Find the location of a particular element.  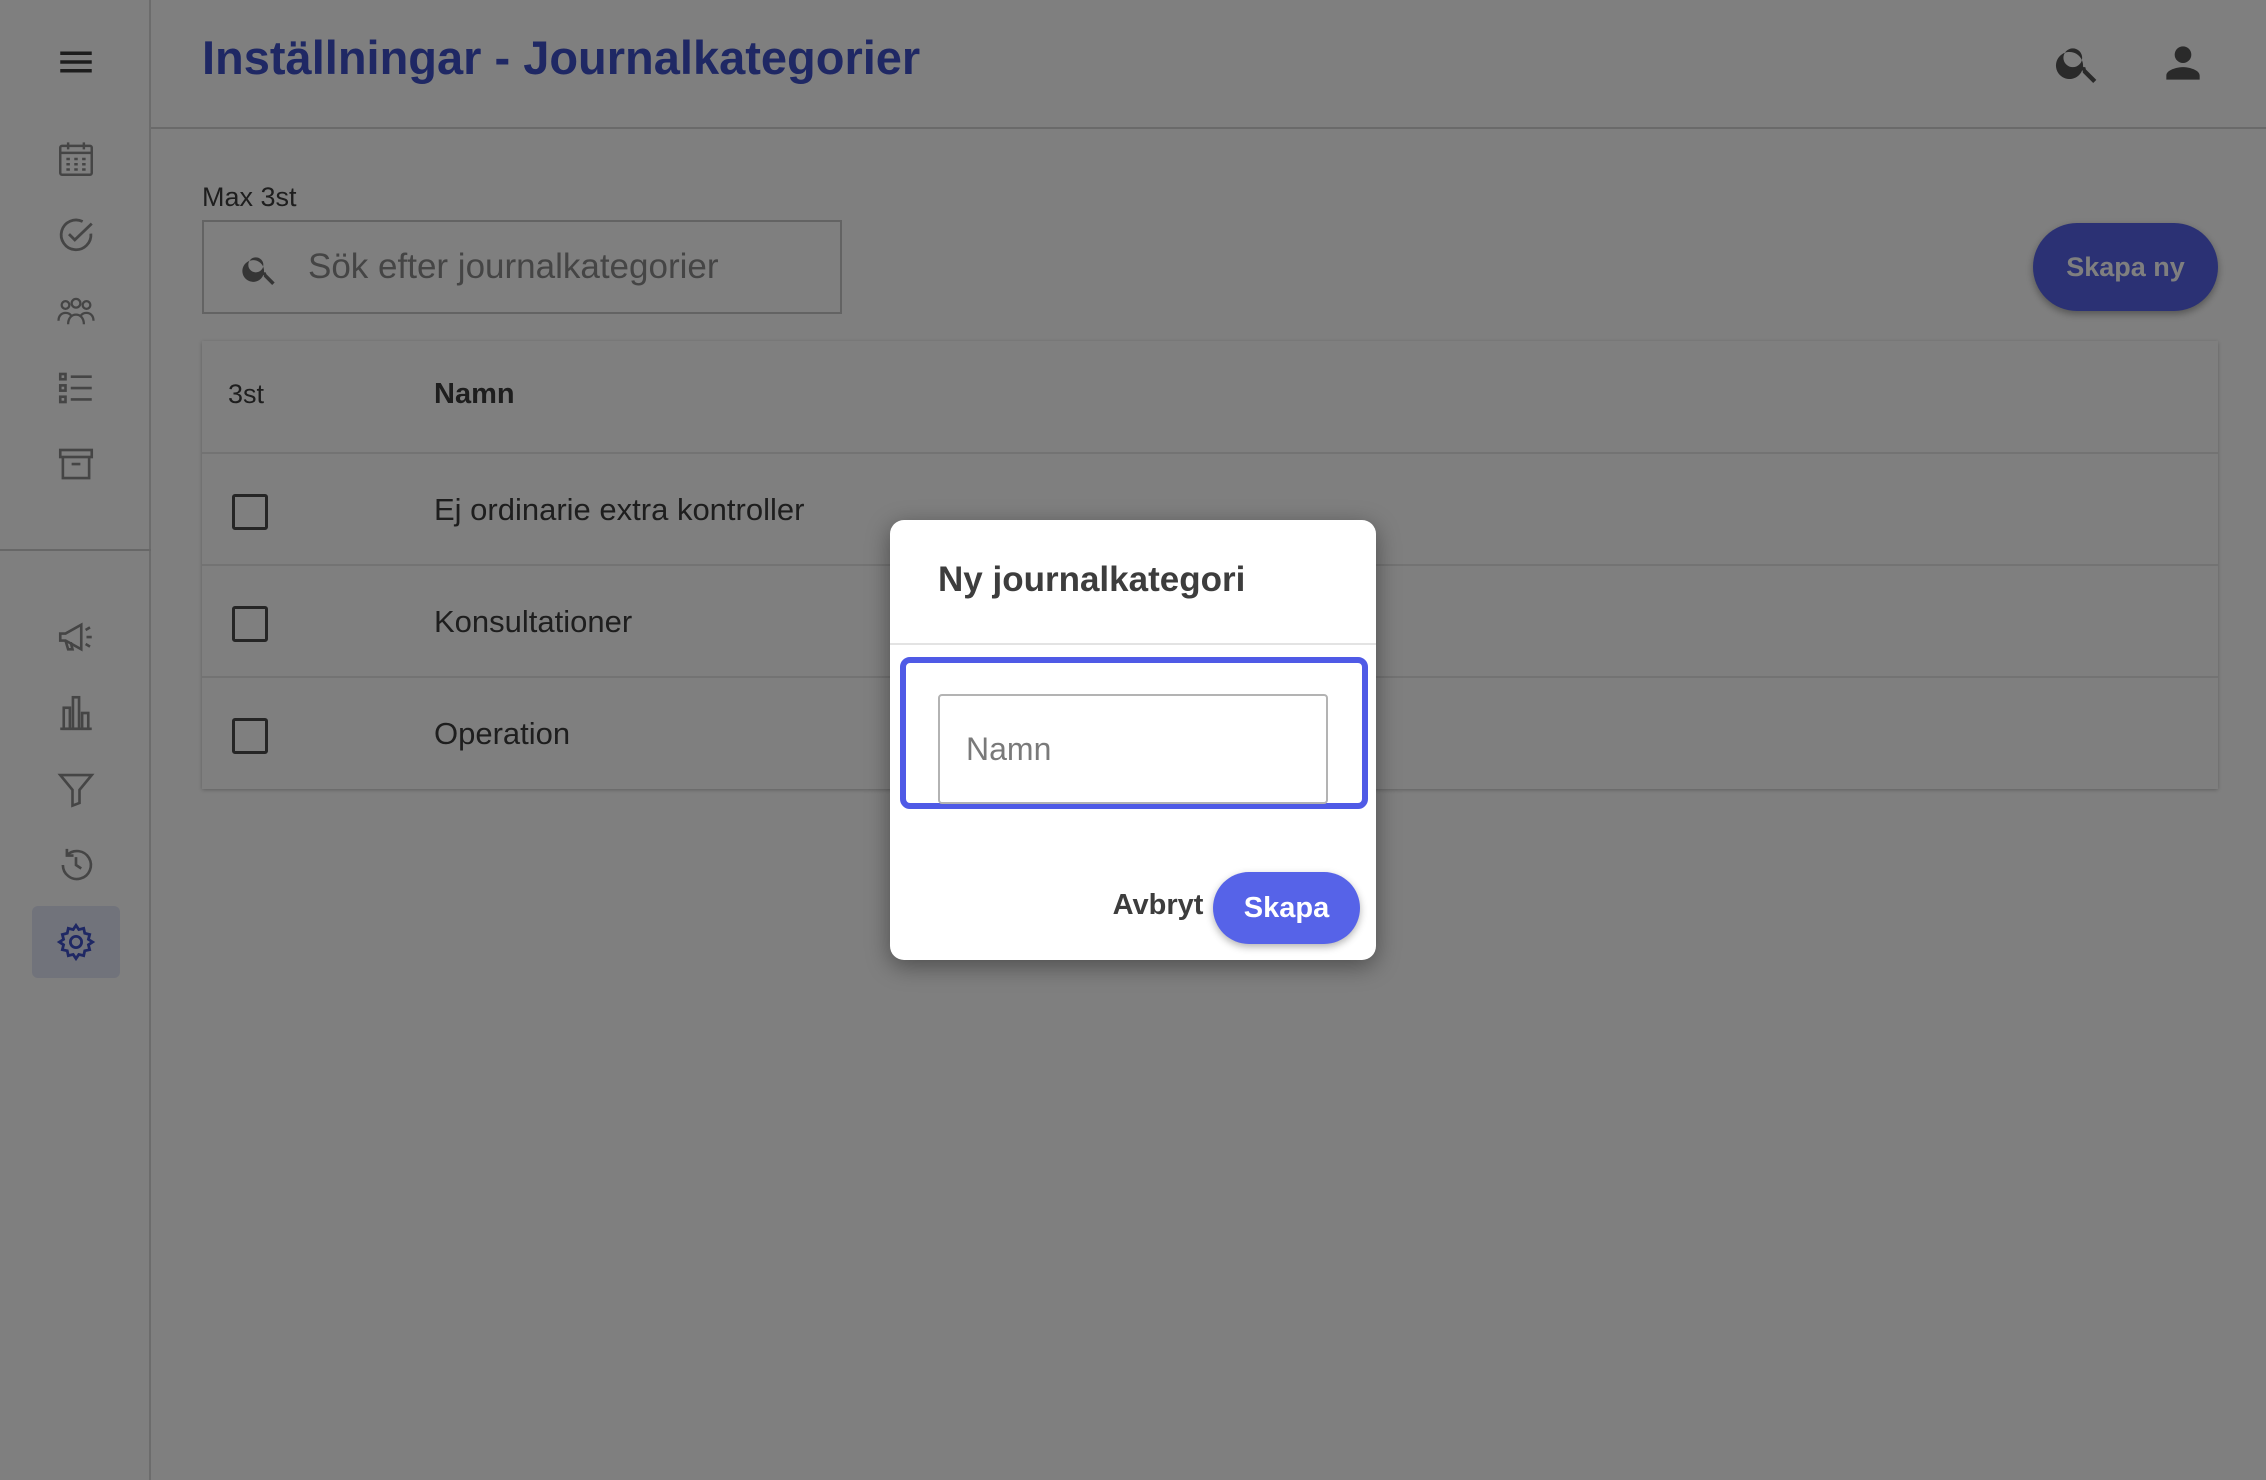

dialog-divider is located at coordinates (1133, 644).